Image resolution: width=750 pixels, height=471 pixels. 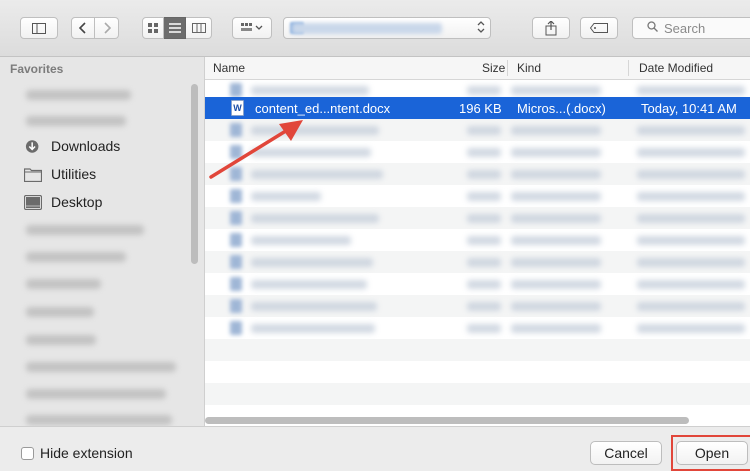 I want to click on sidebar-item-label: Utilities, so click(x=74, y=174).